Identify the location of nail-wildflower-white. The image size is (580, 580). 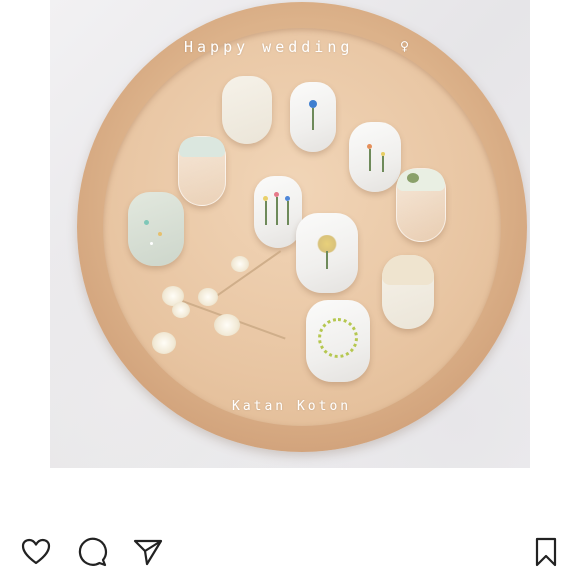
(375, 157).